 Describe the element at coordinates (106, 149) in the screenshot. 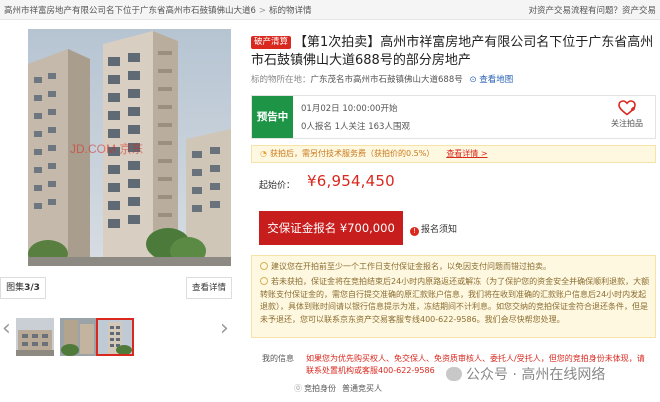

I see `photo-watermark: JD.COM 京东` at that location.